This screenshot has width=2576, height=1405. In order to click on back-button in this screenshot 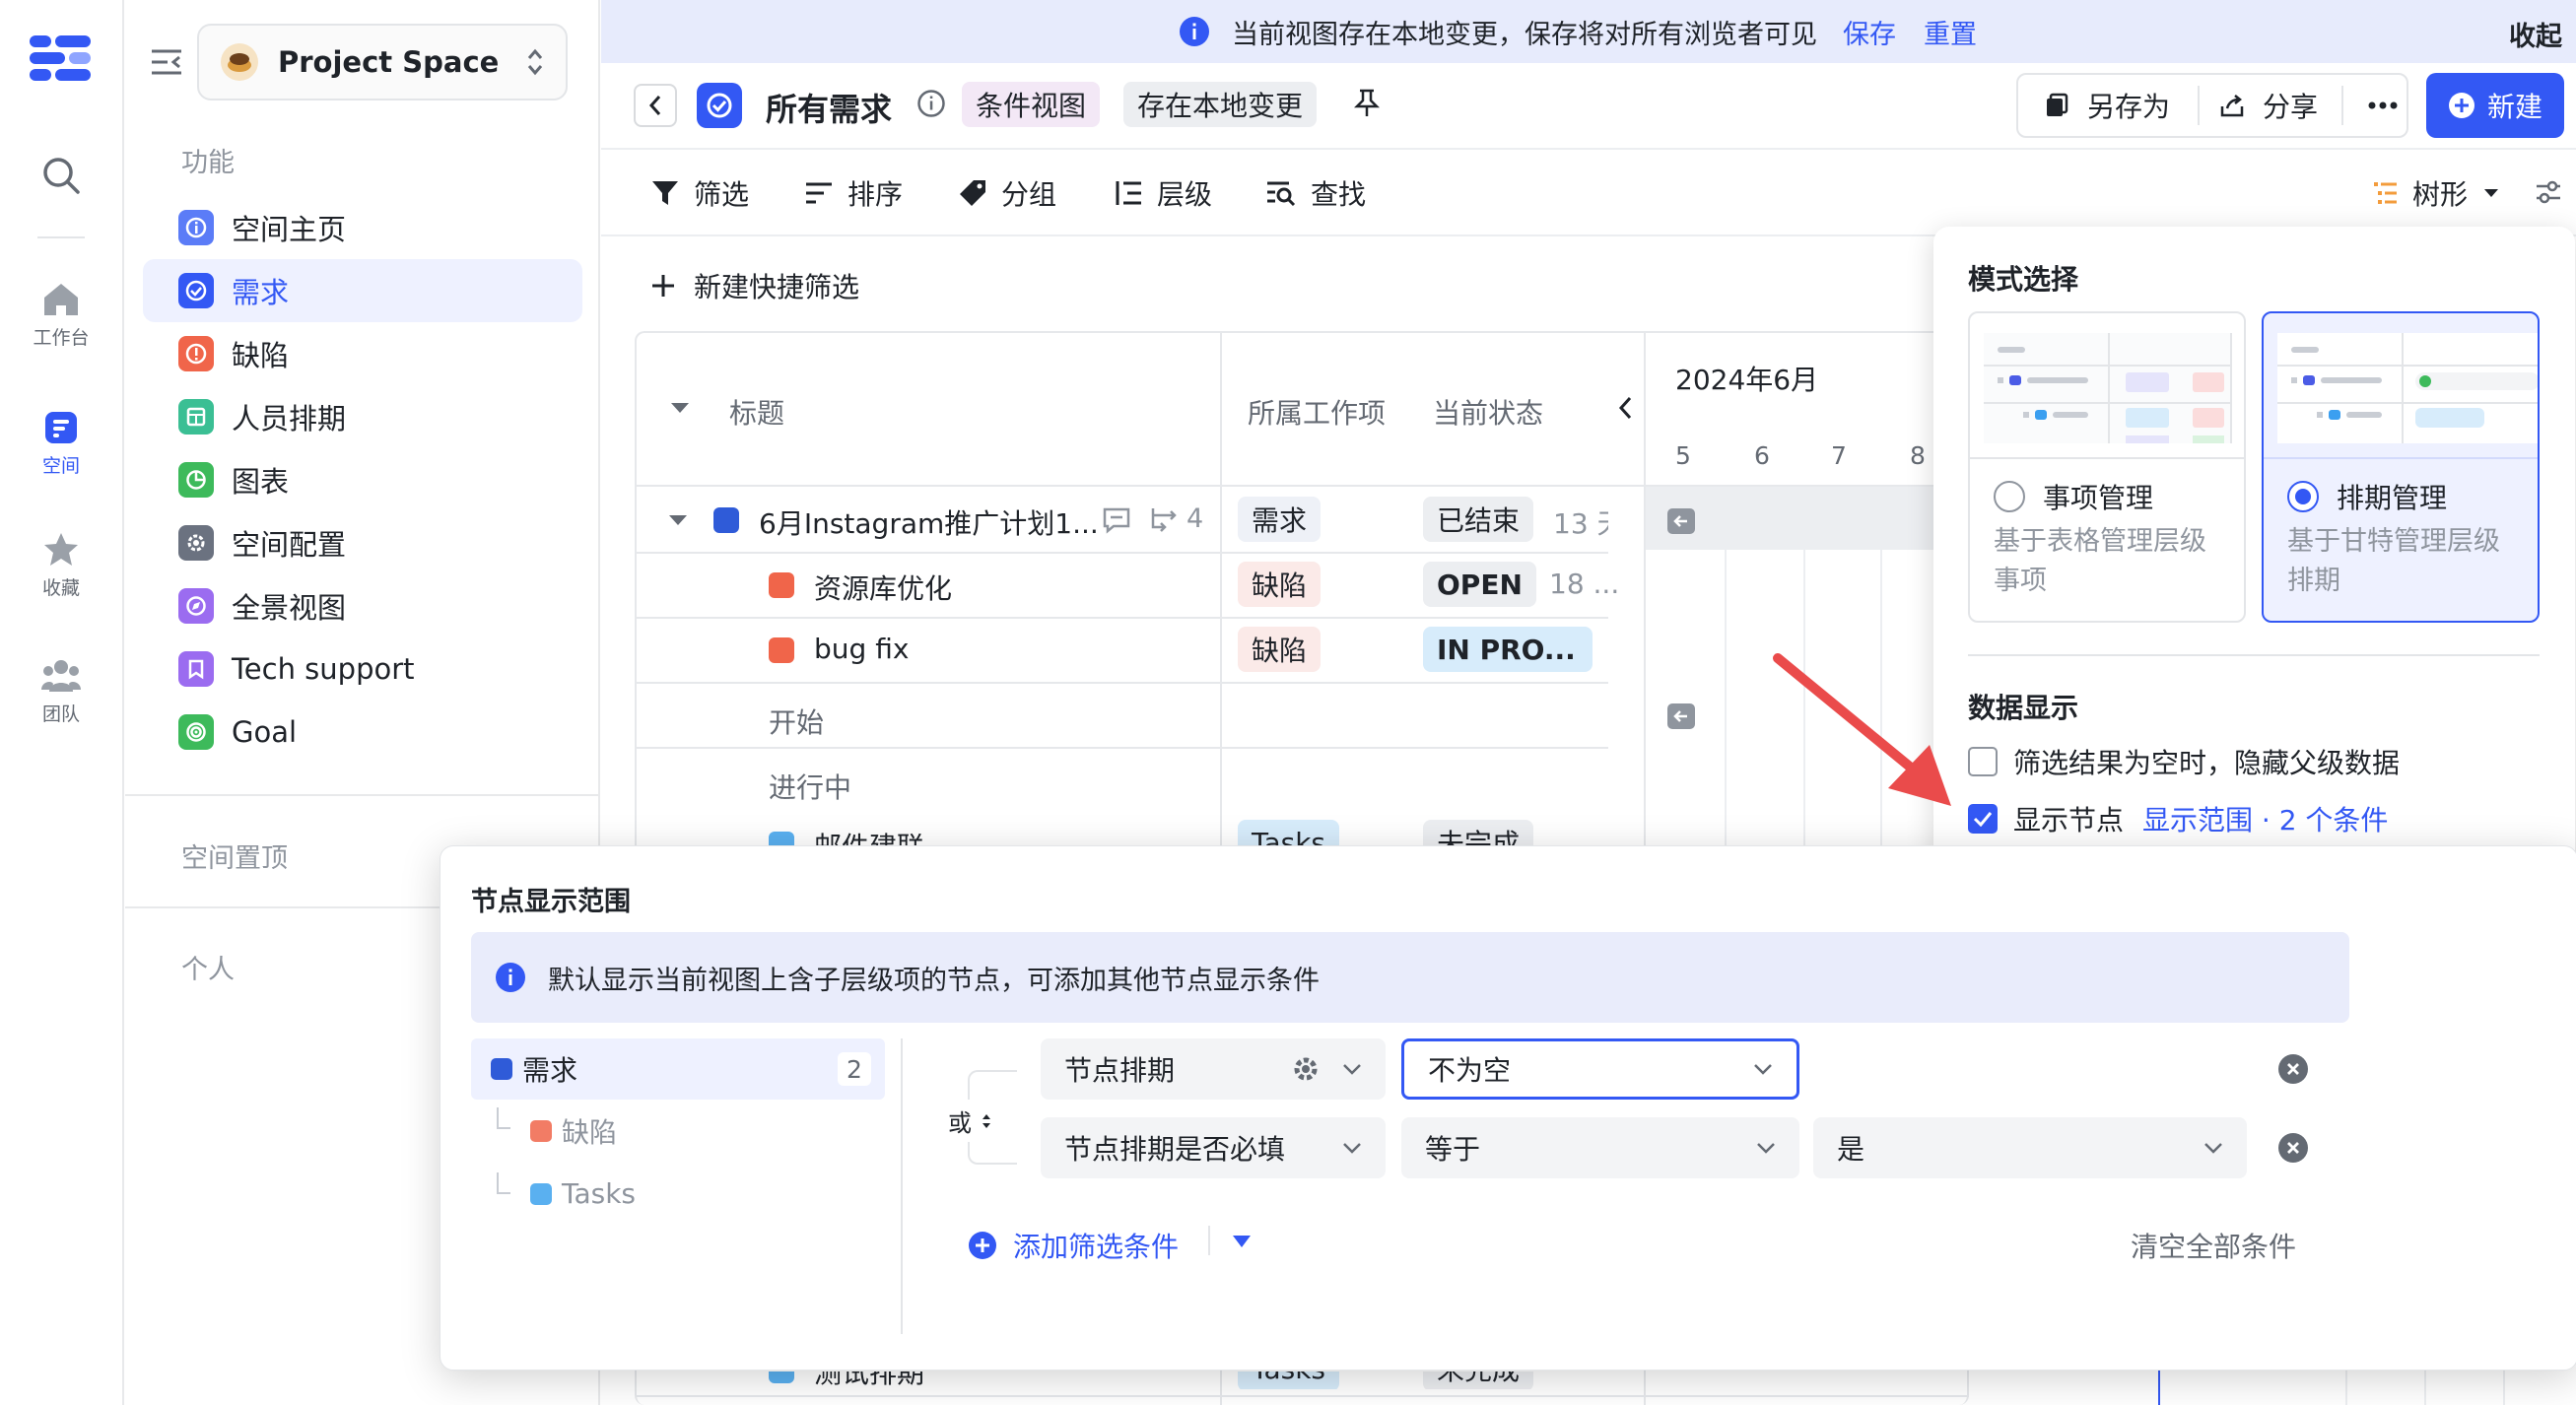, I will do `click(655, 106)`.